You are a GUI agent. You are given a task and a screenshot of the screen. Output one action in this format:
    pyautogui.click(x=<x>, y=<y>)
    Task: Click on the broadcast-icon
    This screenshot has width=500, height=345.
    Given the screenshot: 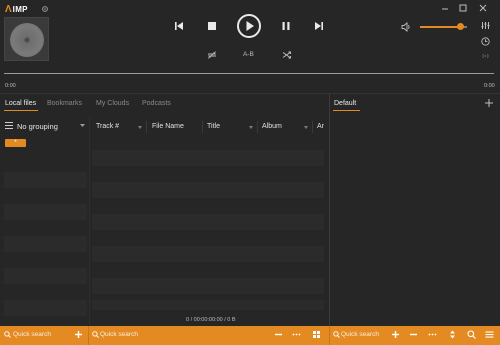 What is the action you would take?
    pyautogui.click(x=485, y=56)
    